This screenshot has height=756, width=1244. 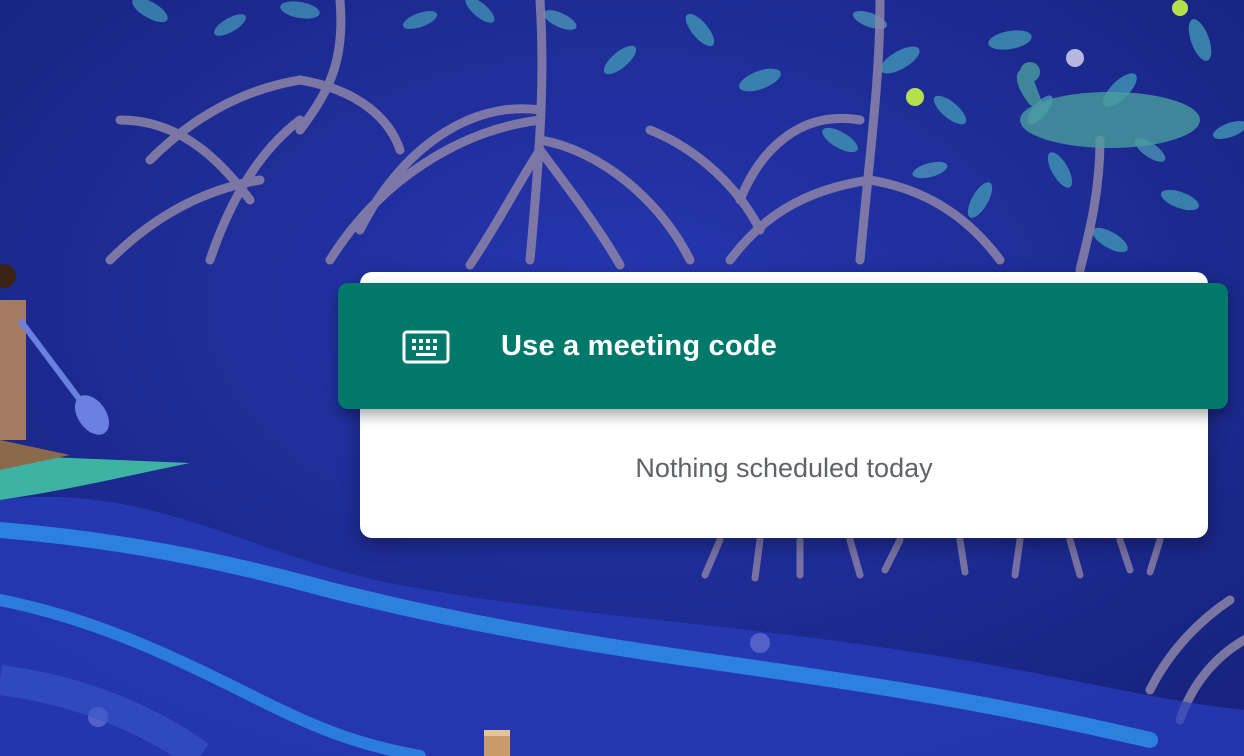 I want to click on use-meeting-code-label: Use a meeting code, so click(x=639, y=346).